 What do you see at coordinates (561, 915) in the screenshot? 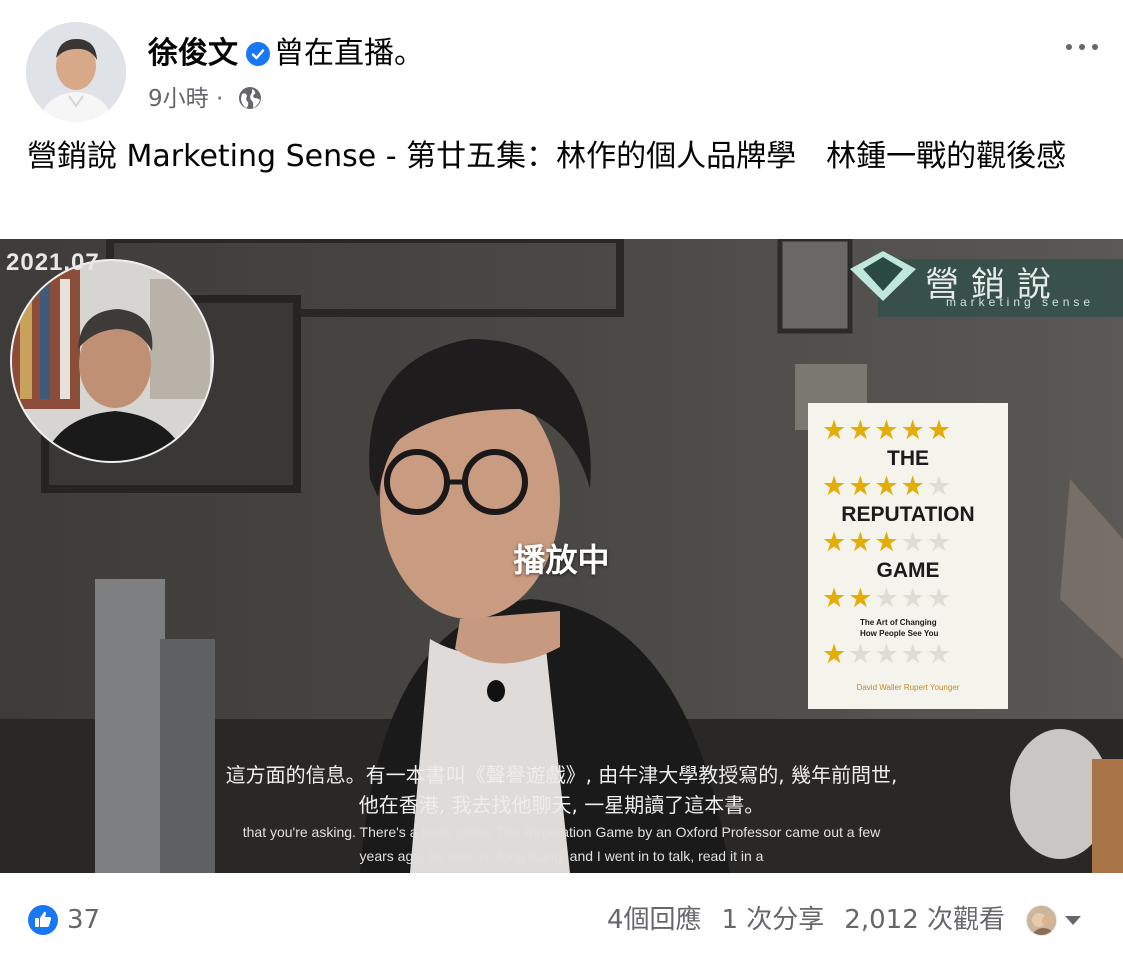
I see `post-footer: 37 4個回應 1 次分享 2,012 次觀看` at bounding box center [561, 915].